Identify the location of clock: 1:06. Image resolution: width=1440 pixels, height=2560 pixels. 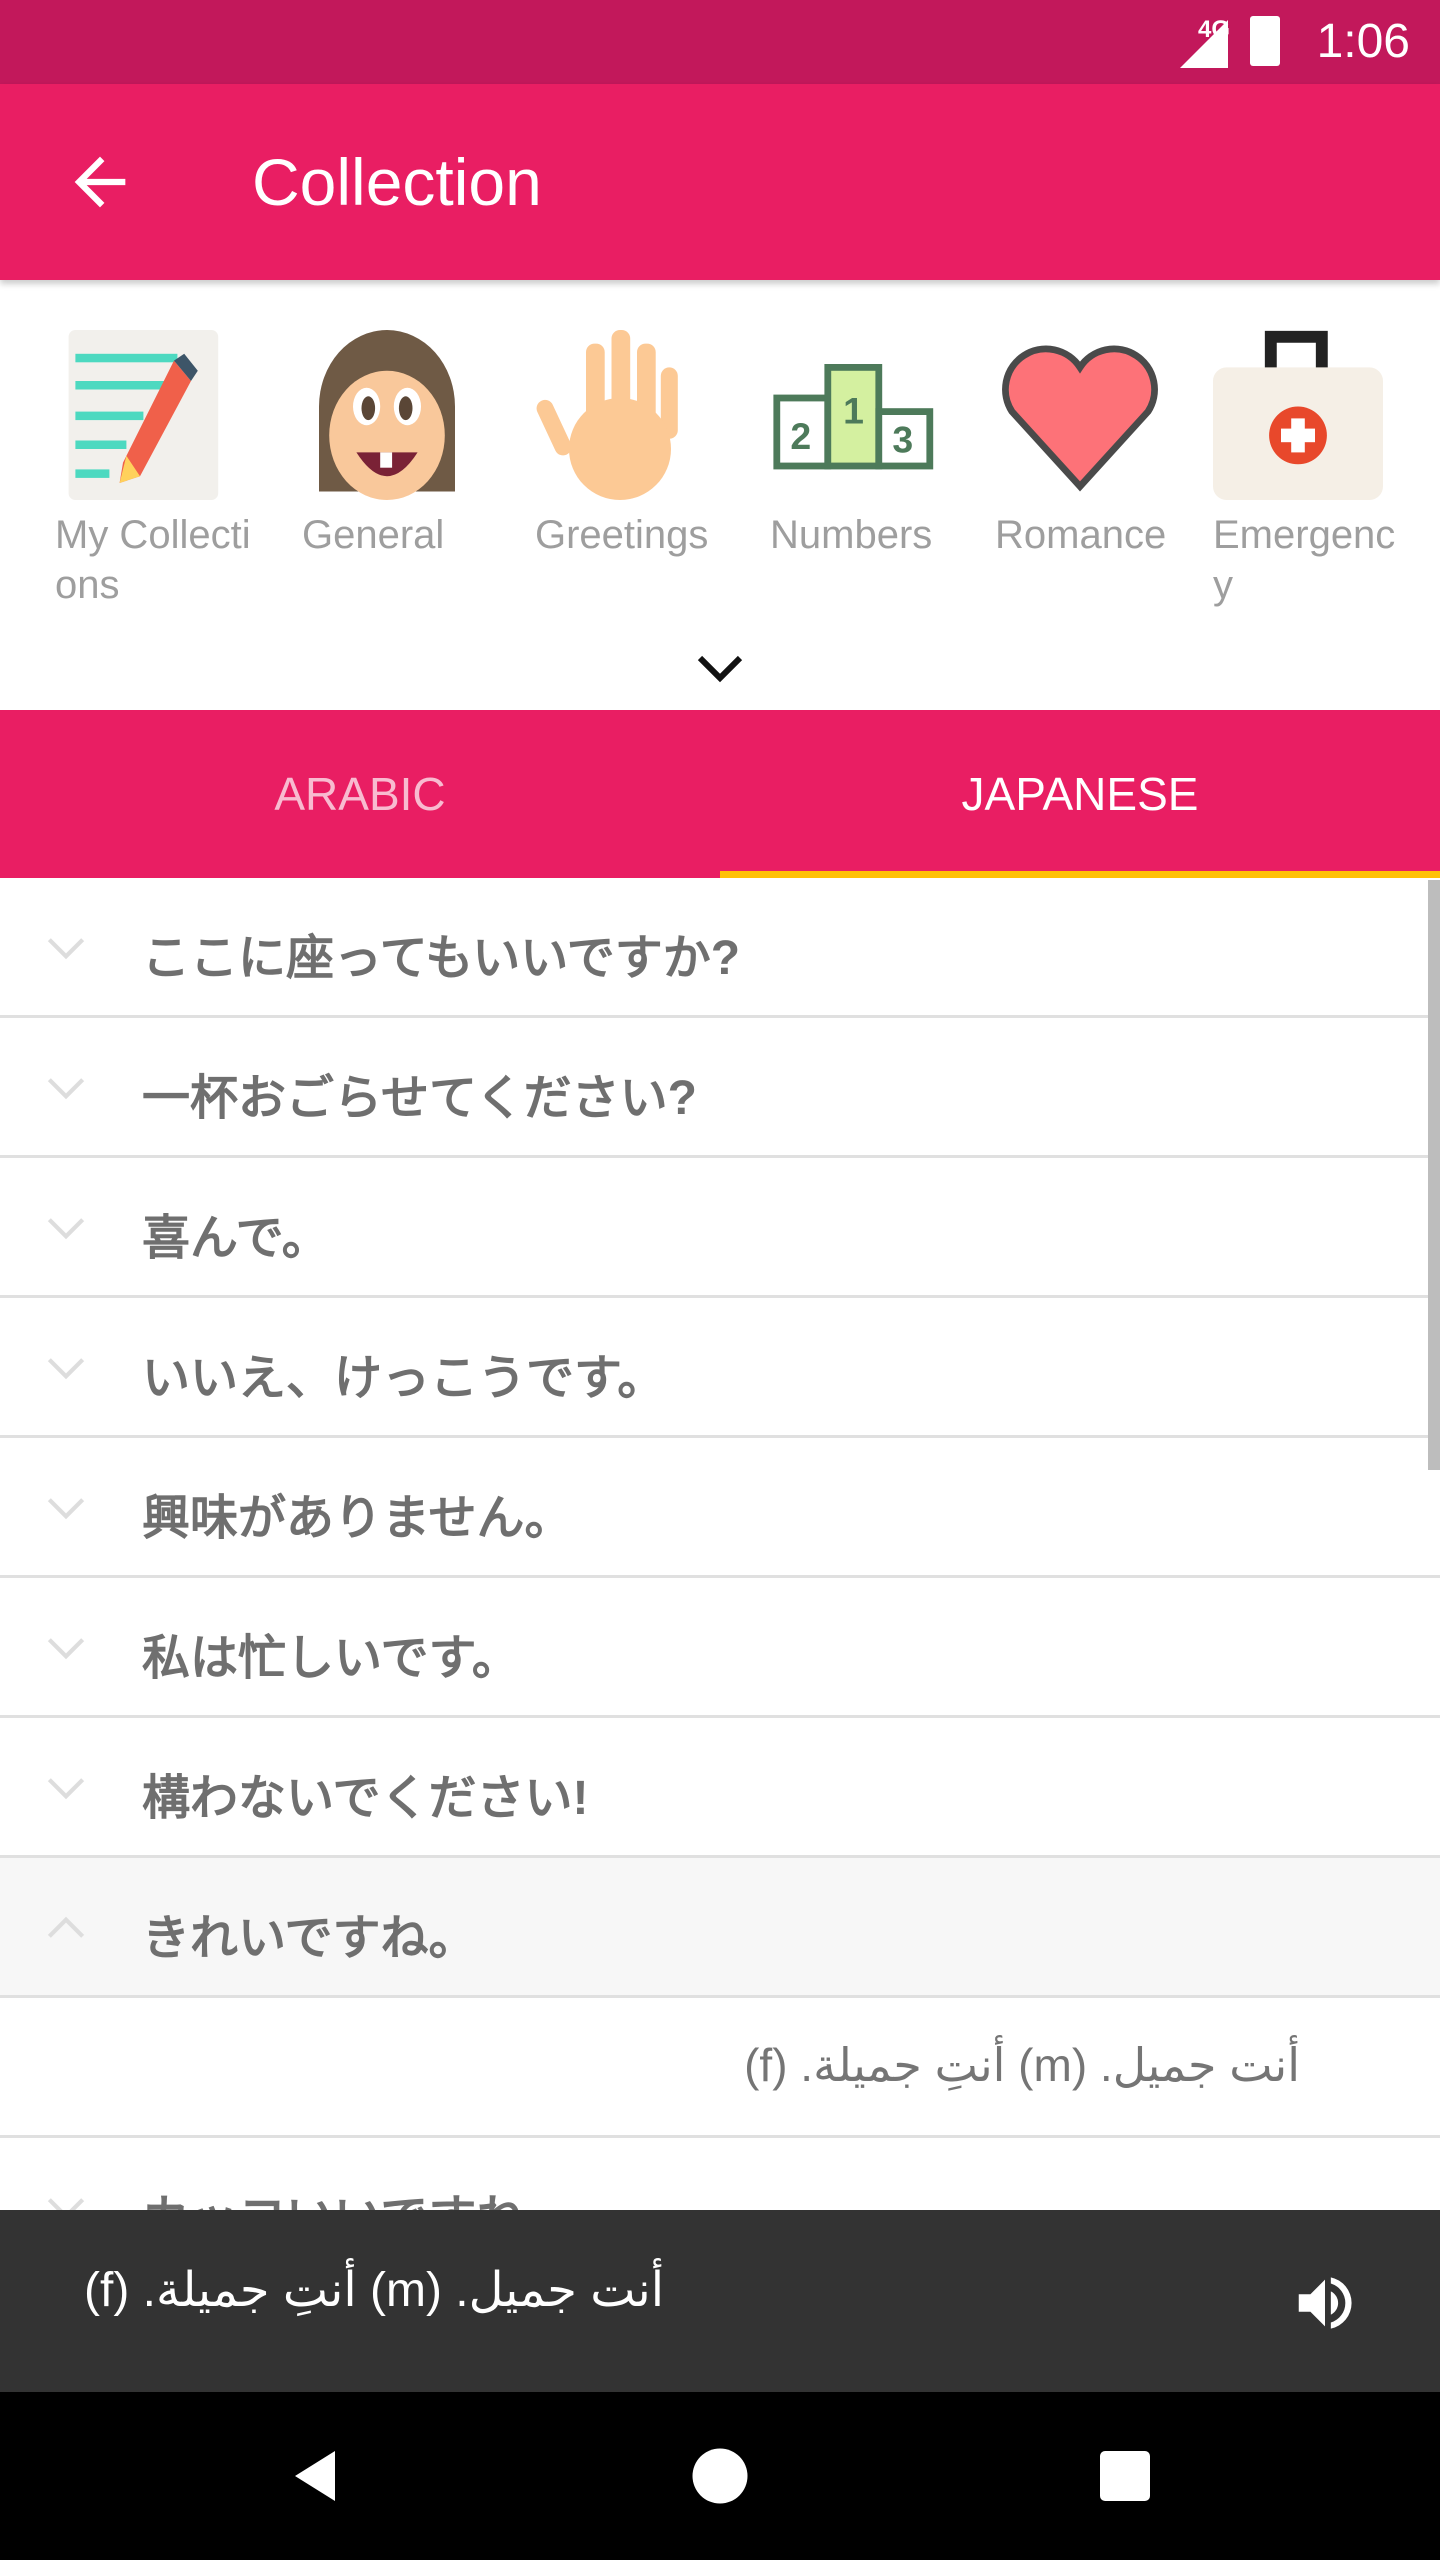
(1363, 41).